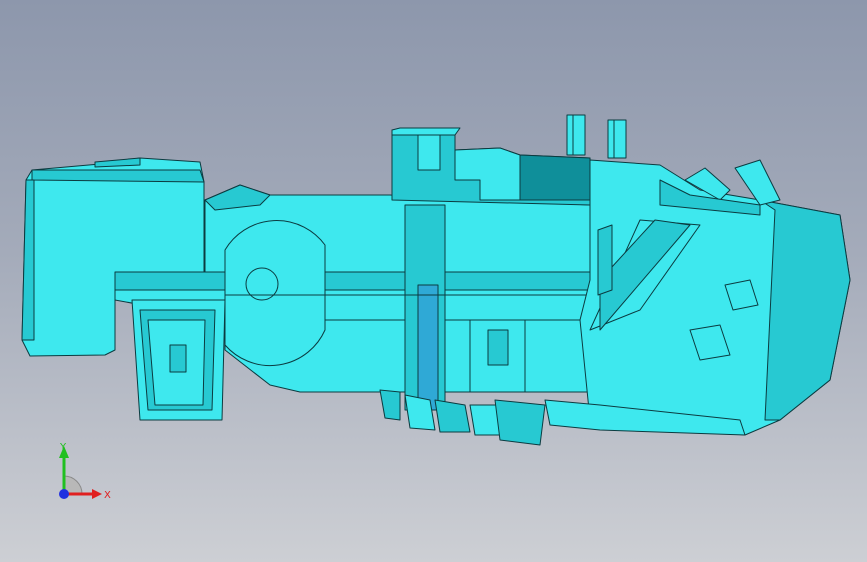 Image resolution: width=867 pixels, height=562 pixels. I want to click on posts, so click(596, 136).